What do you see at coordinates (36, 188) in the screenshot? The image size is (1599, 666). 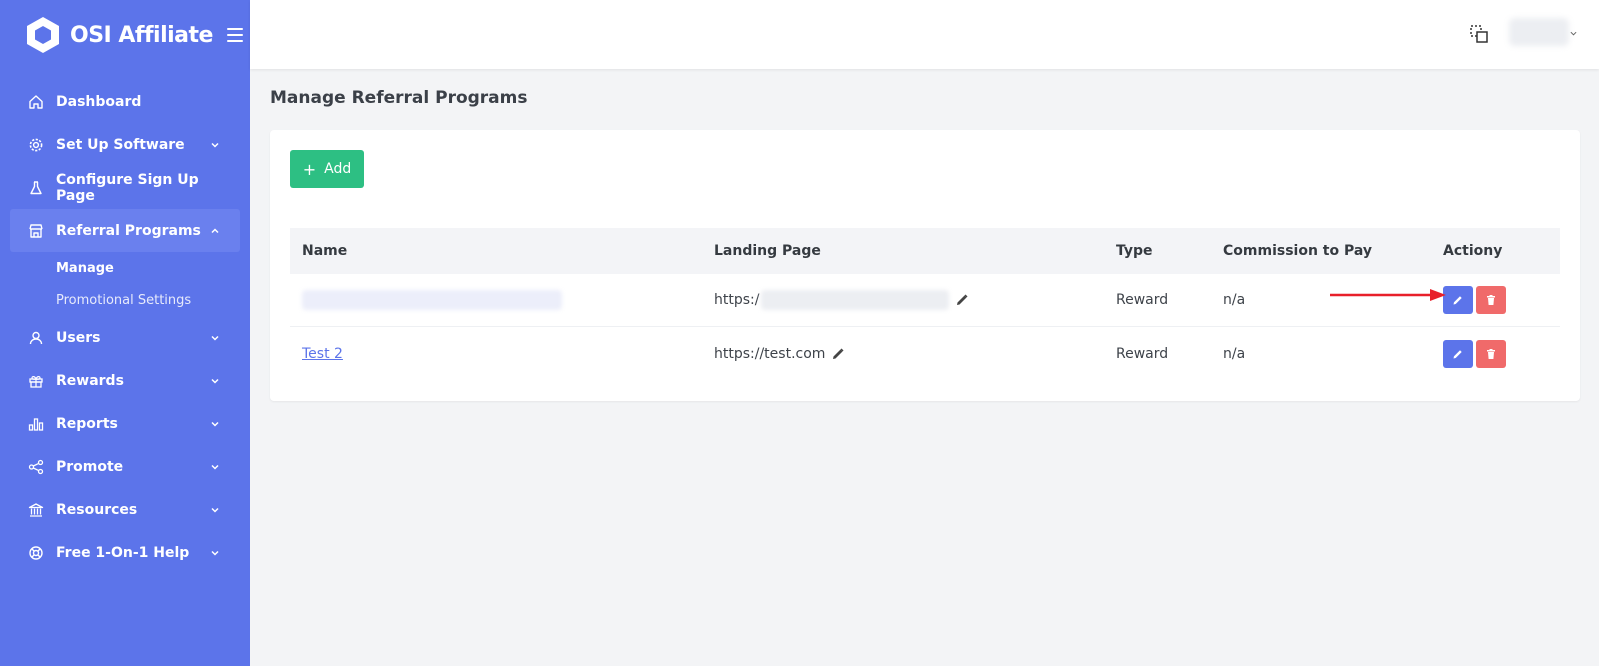 I see `flask-icon` at bounding box center [36, 188].